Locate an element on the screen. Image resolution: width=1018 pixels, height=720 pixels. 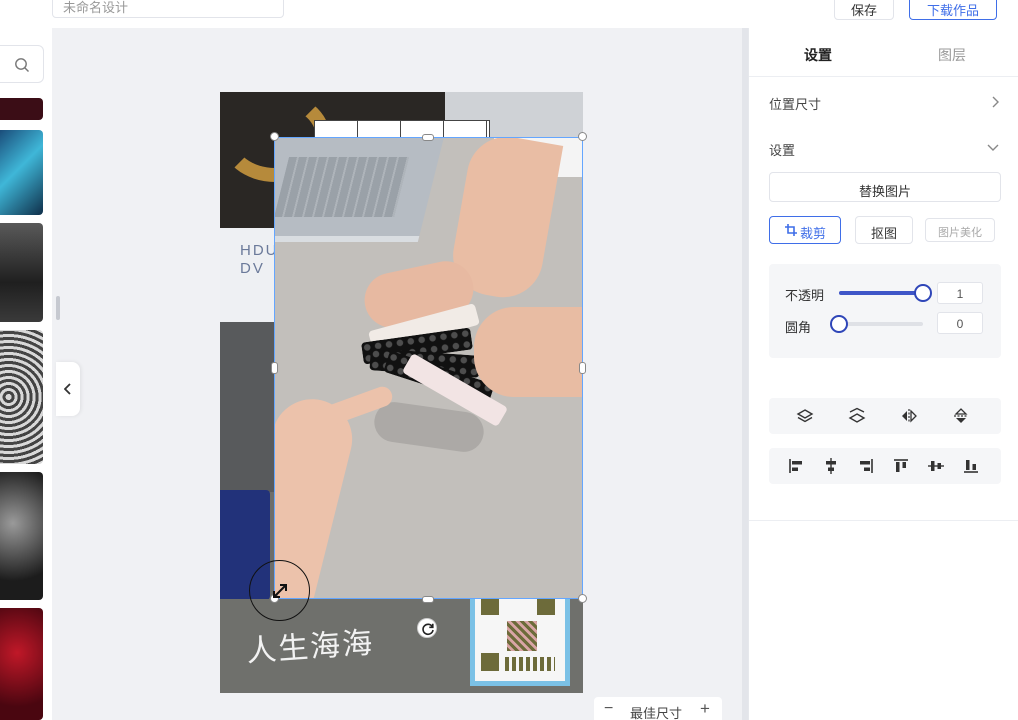
background-text: 人生海海 is located at coordinates (310, 647).